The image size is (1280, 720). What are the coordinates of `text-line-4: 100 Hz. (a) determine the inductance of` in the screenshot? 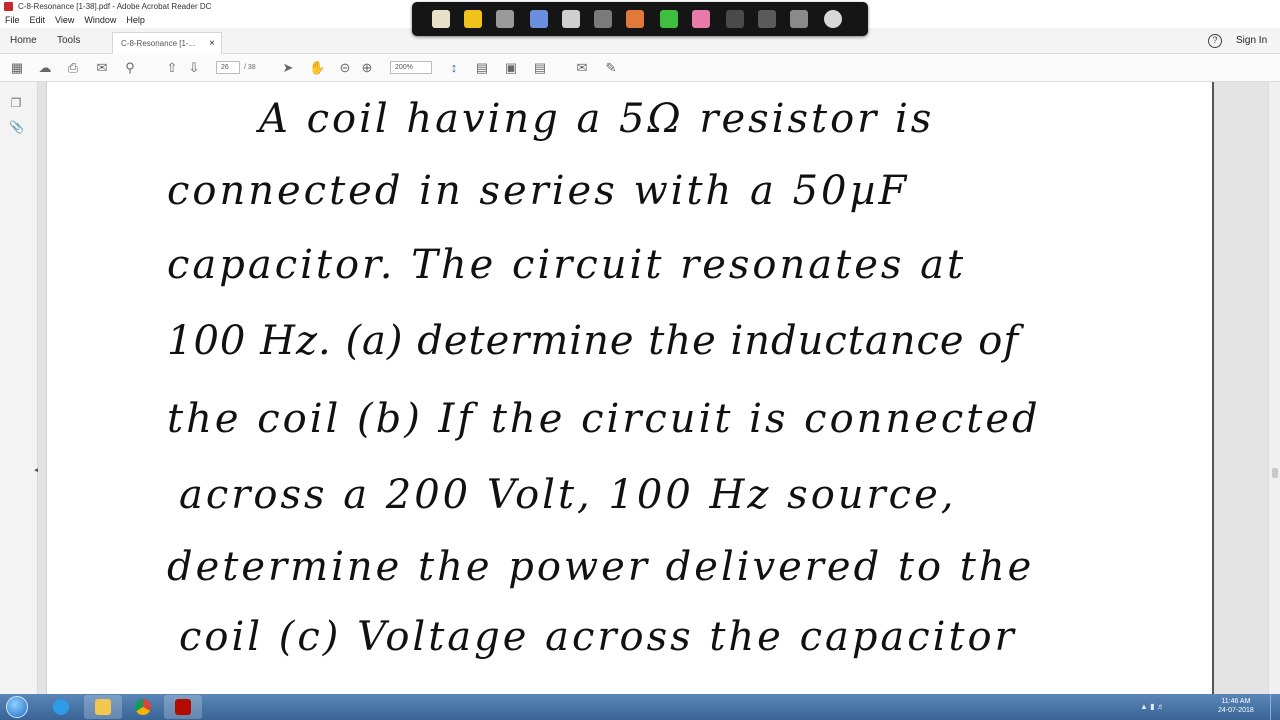 It's located at (593, 341).